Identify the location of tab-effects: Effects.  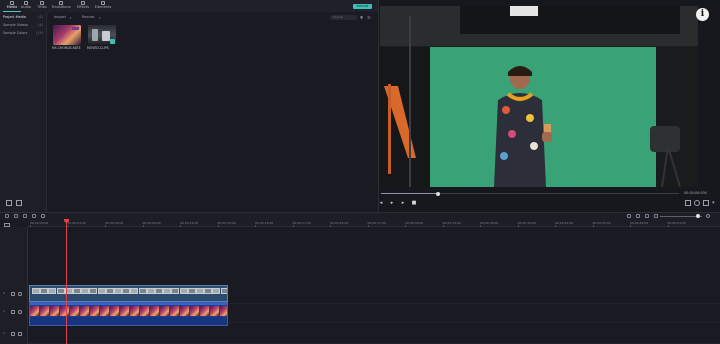
(83, 6).